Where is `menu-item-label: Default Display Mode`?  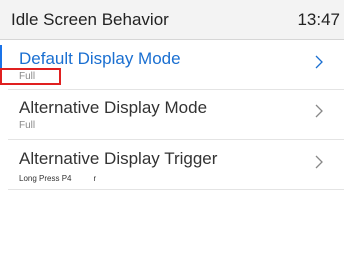 menu-item-label: Default Display Mode is located at coordinates (100, 58).